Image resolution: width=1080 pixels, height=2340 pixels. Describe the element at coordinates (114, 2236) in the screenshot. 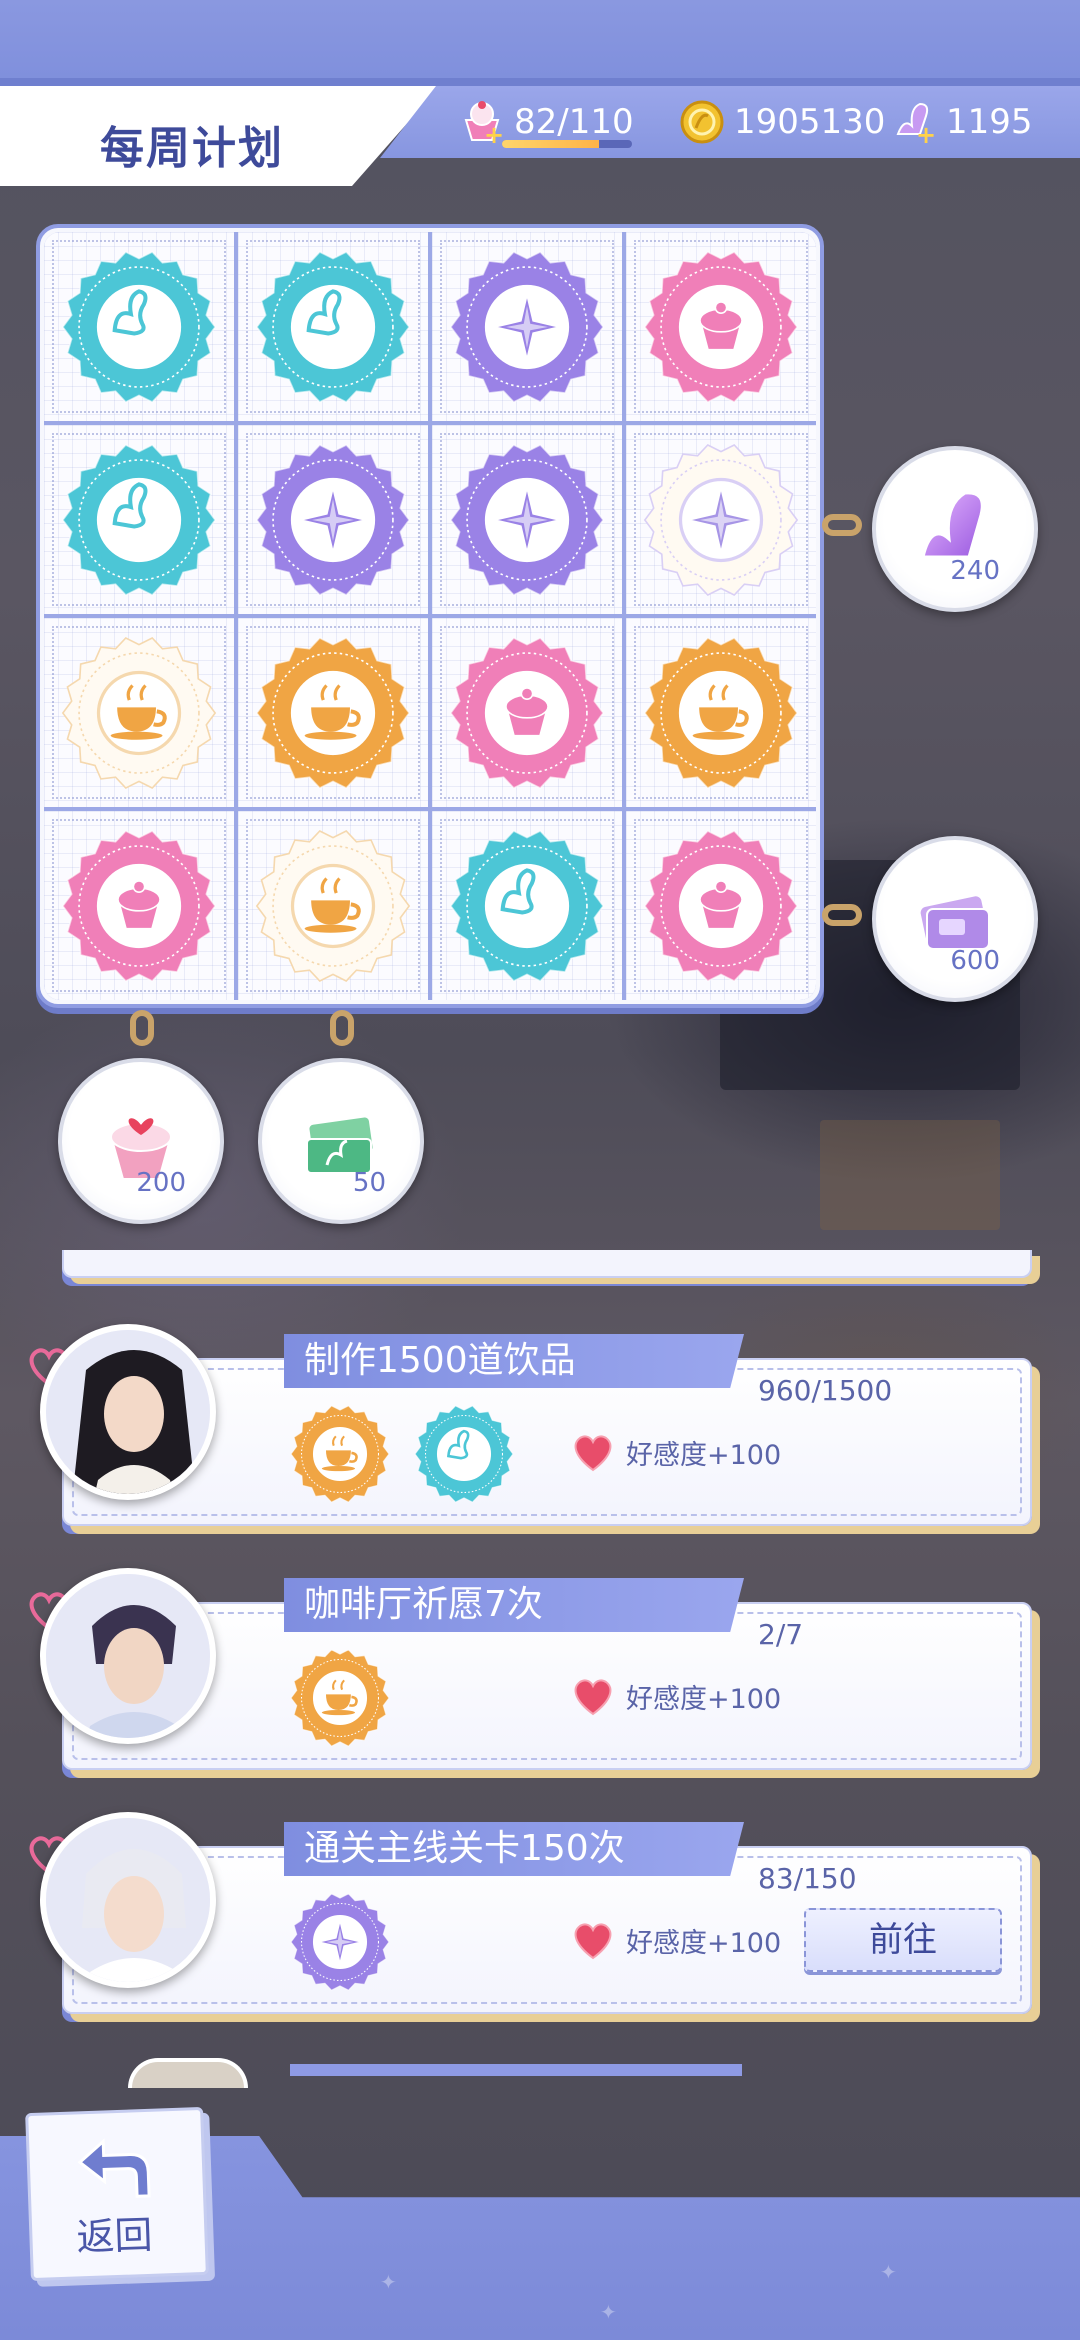

I see `back-label: 返回` at that location.